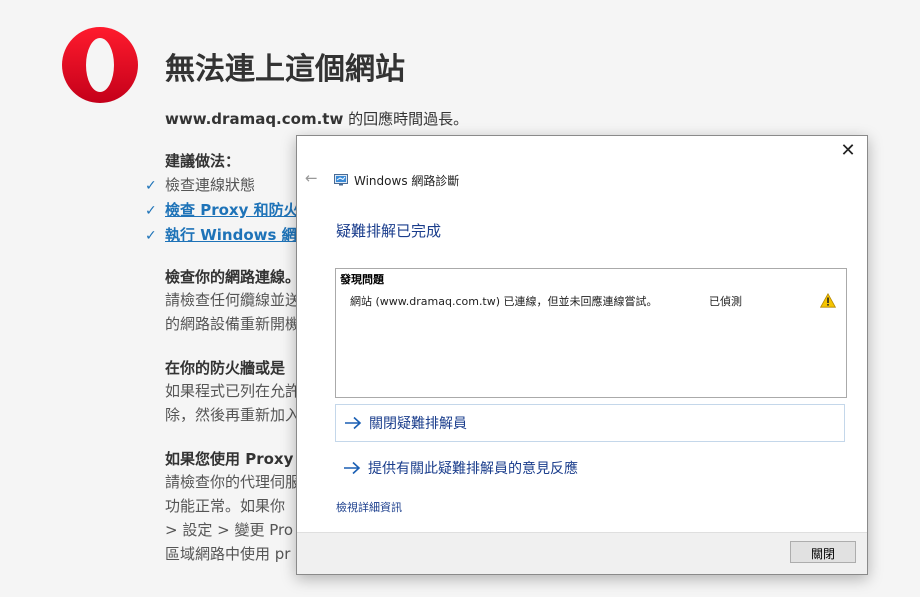 Image resolution: width=920 pixels, height=597 pixels. I want to click on feedback-label: 提供有關此疑難排解員的意見反應, so click(473, 468).